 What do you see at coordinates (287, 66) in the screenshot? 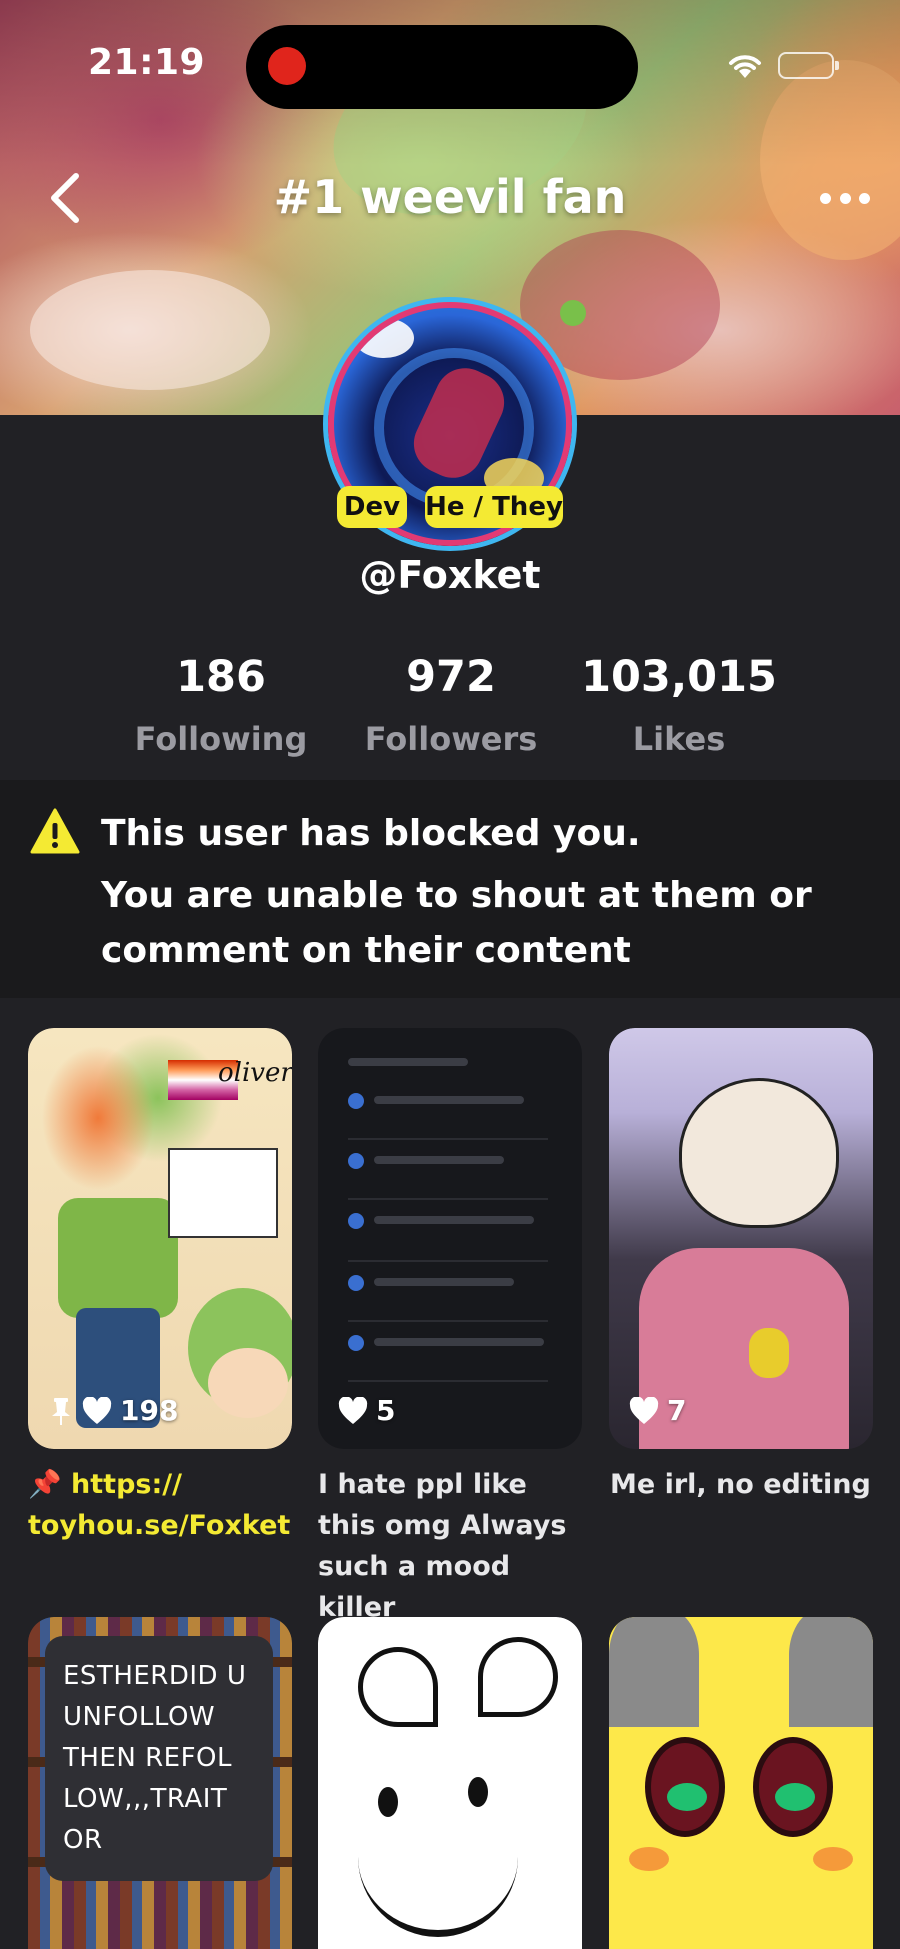
I see `recording-indicator-icon` at bounding box center [287, 66].